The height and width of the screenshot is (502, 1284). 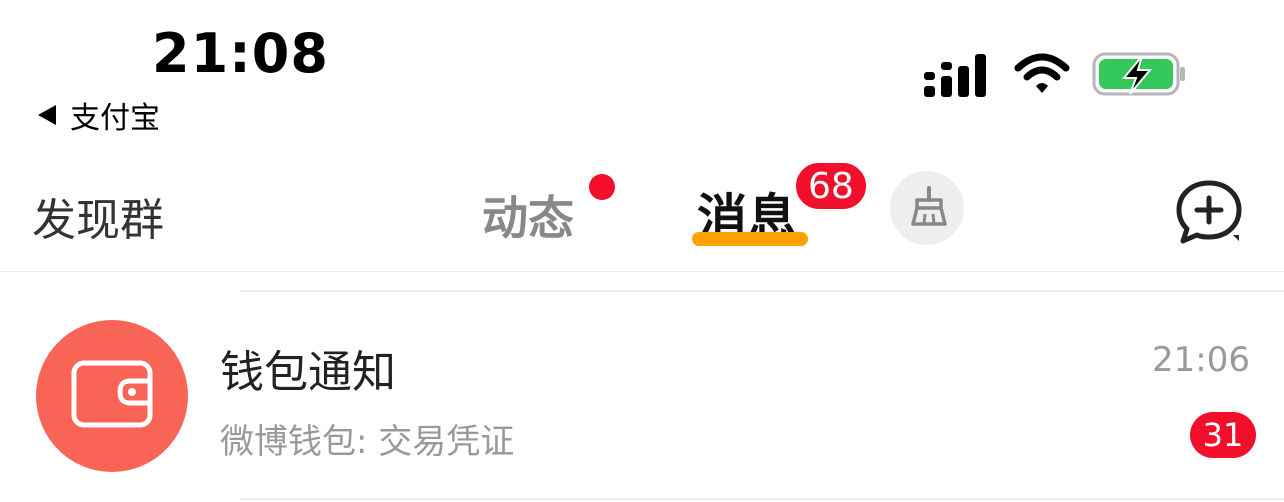 I want to click on cellular-signal-icon, so click(x=957, y=74).